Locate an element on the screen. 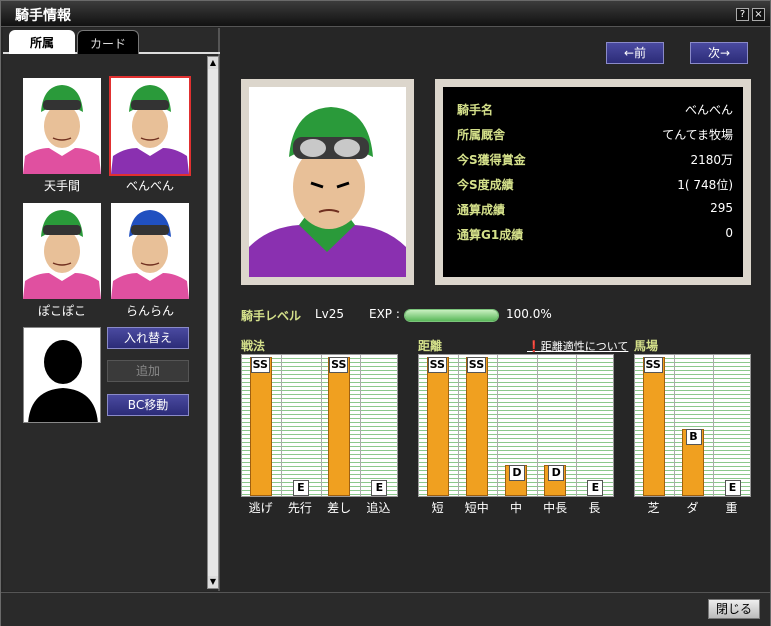  info-value: てんてま牧場 is located at coordinates (697, 135).